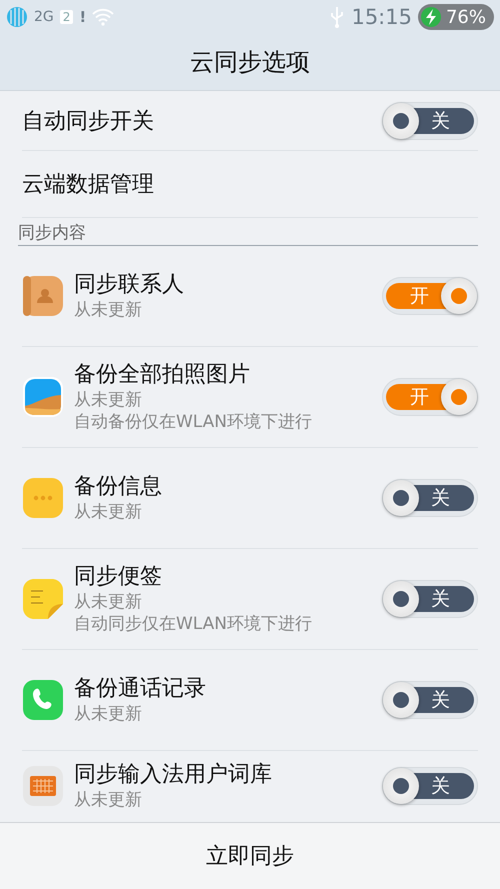 This screenshot has width=500, height=889. I want to click on clock: 15:15, so click(381, 17).